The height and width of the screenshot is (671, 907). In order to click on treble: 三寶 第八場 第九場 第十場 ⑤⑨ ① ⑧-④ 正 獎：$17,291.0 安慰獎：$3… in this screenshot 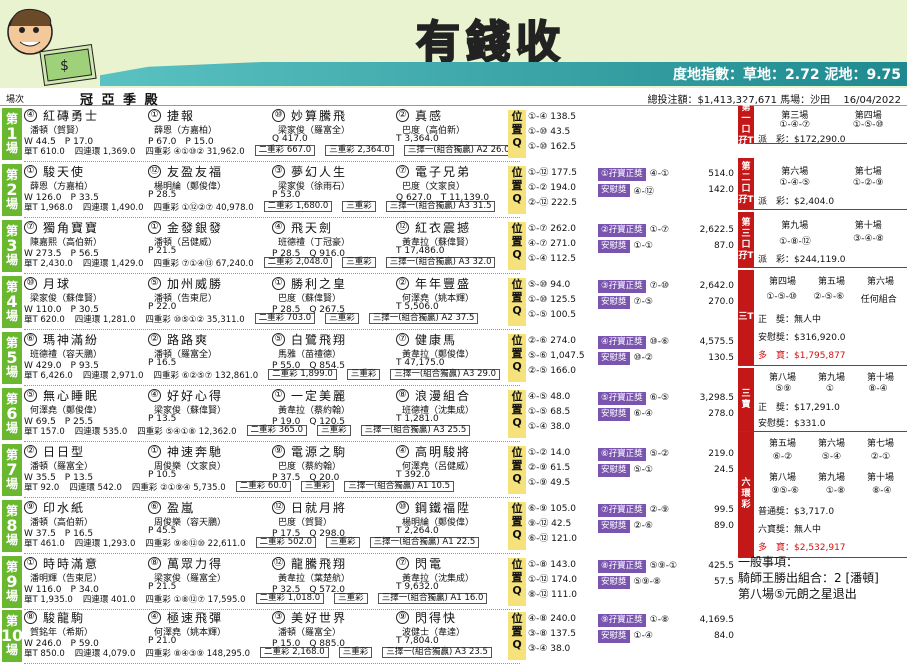, I will do `click(822, 400)`.